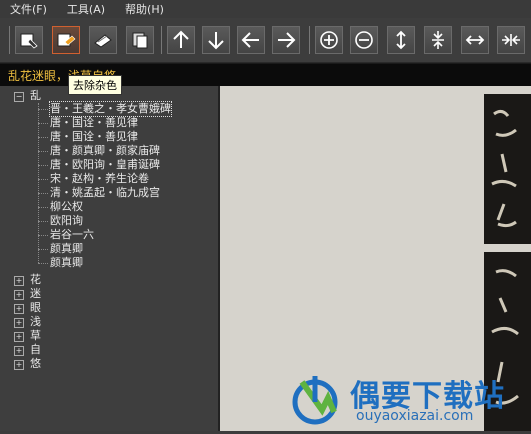 This screenshot has width=531, height=434. Describe the element at coordinates (105, 151) in the screenshot. I see `tree-leaf: 唐・颜真卿・颜家庙碑` at that location.